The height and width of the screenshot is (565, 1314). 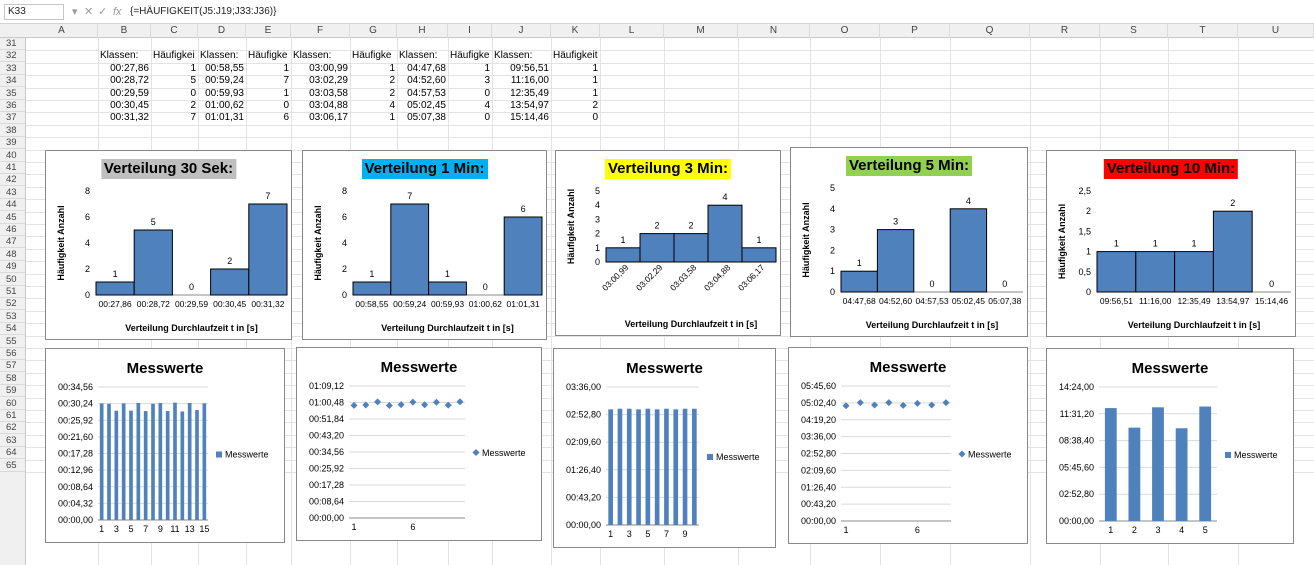 I want to click on table-cell: Häufigkeit:, so click(x=575, y=56).